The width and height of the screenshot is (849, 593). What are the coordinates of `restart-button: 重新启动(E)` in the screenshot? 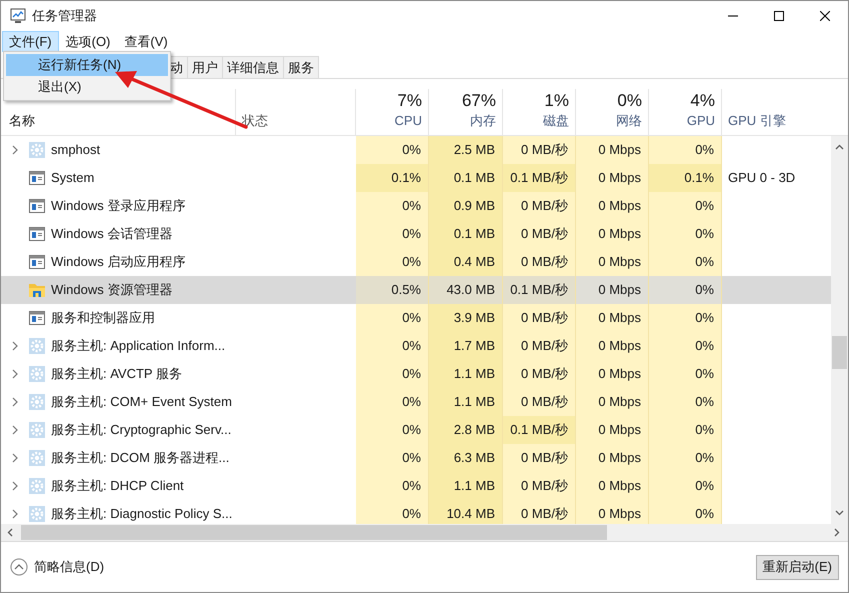 It's located at (797, 567).